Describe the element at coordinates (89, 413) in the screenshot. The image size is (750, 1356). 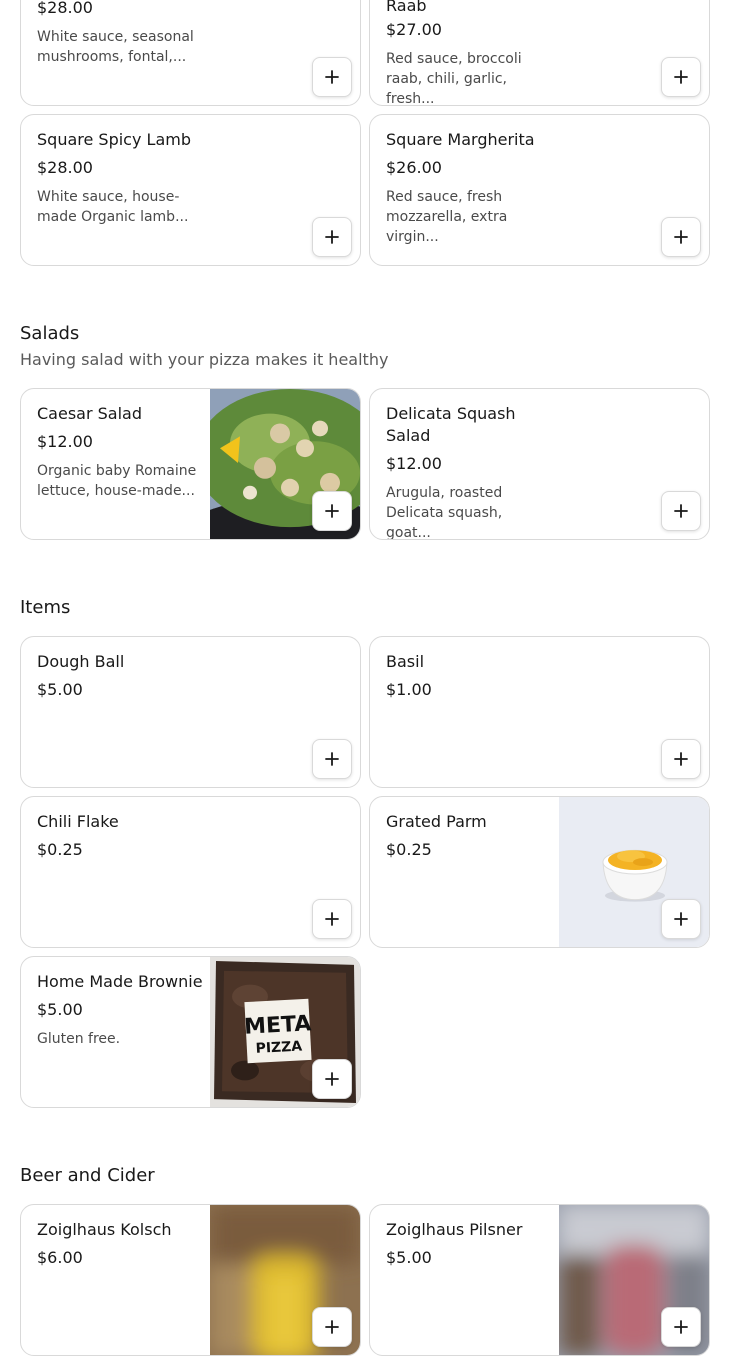
I see `item-name: Caesar Salad` at that location.